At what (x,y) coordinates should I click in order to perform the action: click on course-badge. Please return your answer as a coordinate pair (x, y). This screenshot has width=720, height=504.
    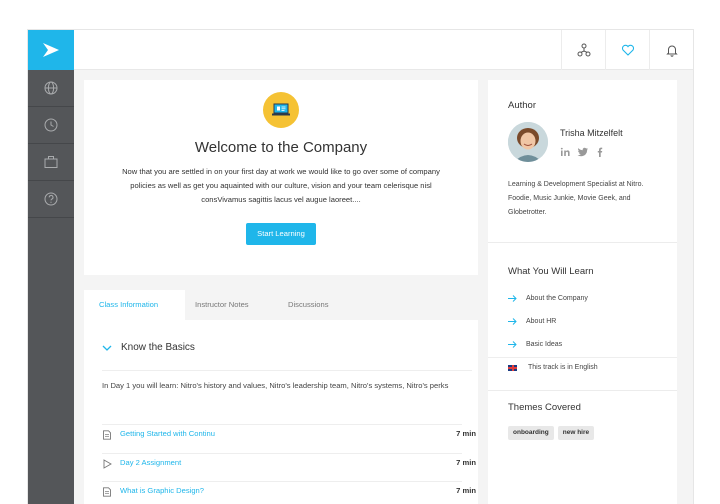
    Looking at the image, I should click on (281, 110).